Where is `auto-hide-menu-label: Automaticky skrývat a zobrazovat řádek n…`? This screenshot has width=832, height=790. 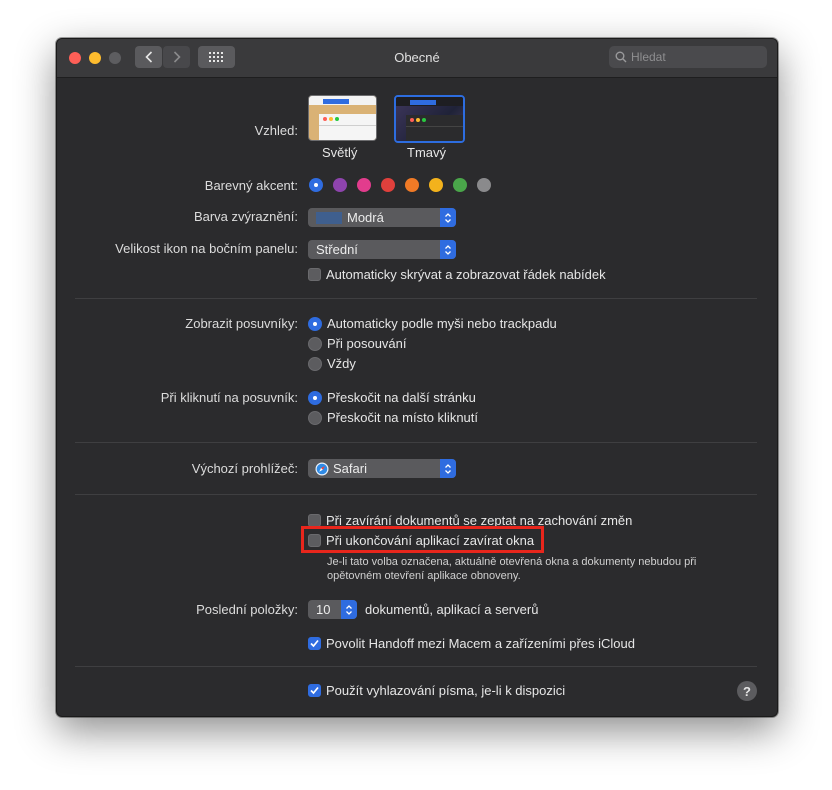
auto-hide-menu-label: Automaticky skrývat a zobrazovat řádek n… is located at coordinates (466, 274).